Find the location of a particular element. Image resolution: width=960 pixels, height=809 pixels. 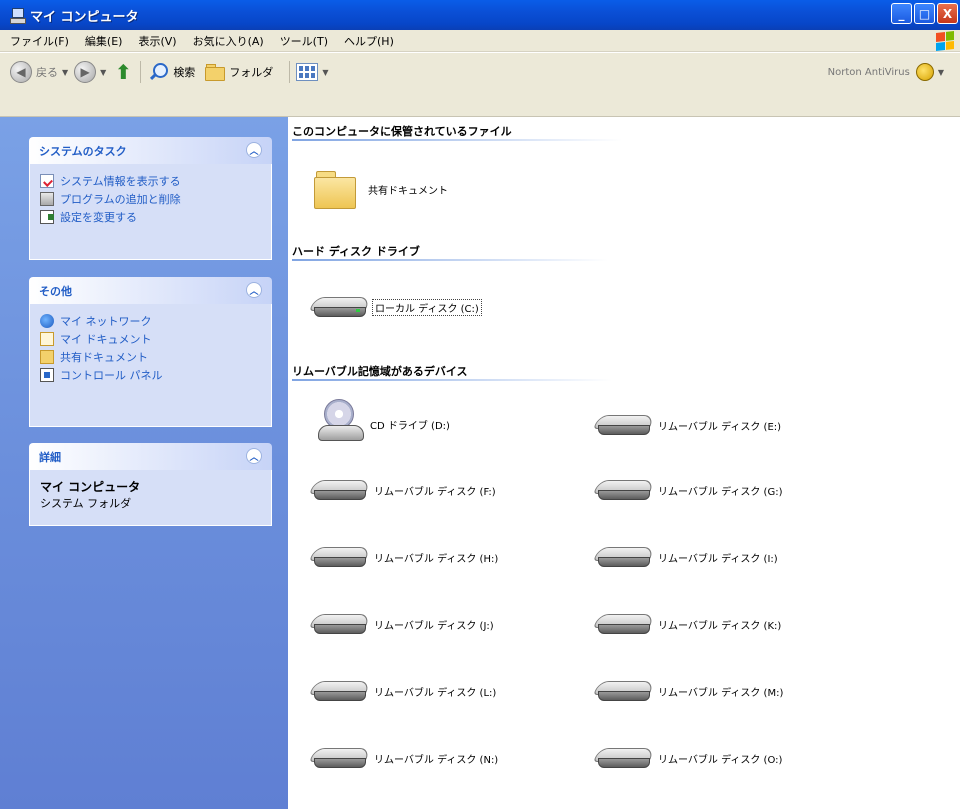

menu-tools: ツール(T) is located at coordinates (304, 41).